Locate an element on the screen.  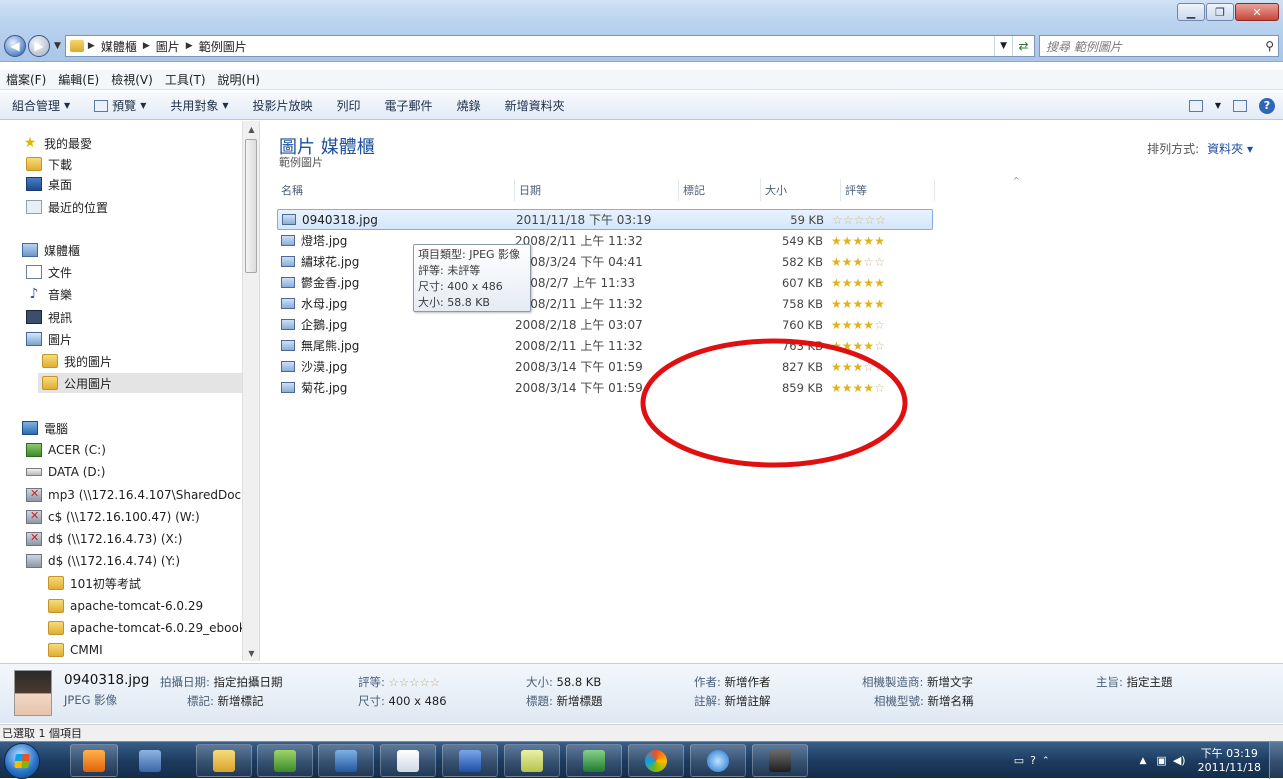
new-folder-button: 新增資料夾 is located at coordinates (535, 105).